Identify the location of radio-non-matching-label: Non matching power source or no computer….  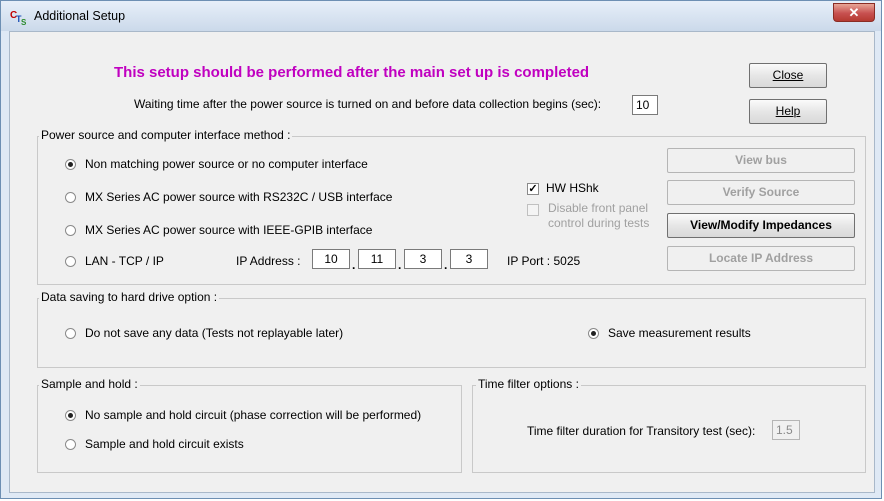
(226, 164).